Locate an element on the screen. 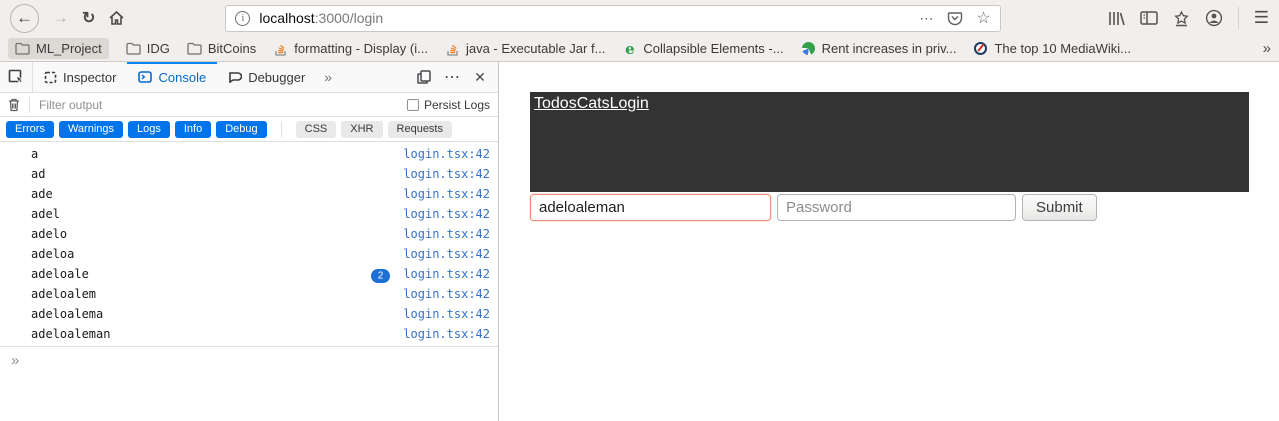 Image resolution: width=1279 pixels, height=421 pixels. reload-button: ↻ is located at coordinates (88, 18).